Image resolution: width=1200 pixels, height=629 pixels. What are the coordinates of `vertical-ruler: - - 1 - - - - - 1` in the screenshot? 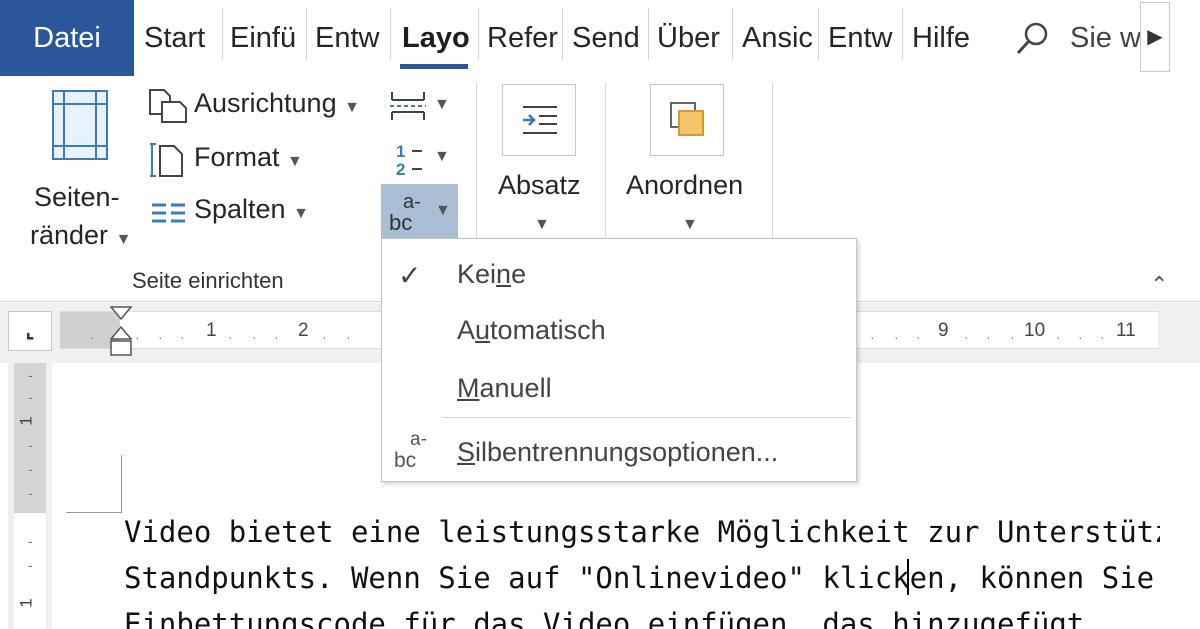 It's located at (30, 496).